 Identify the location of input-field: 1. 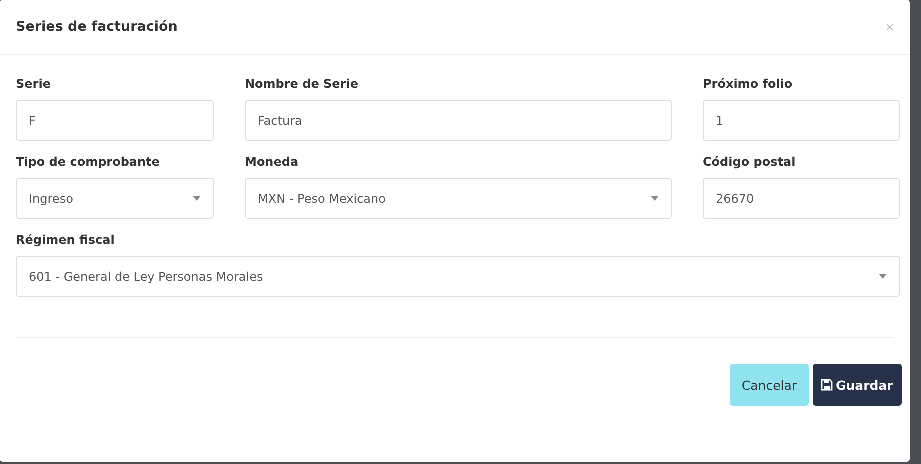
(801, 120).